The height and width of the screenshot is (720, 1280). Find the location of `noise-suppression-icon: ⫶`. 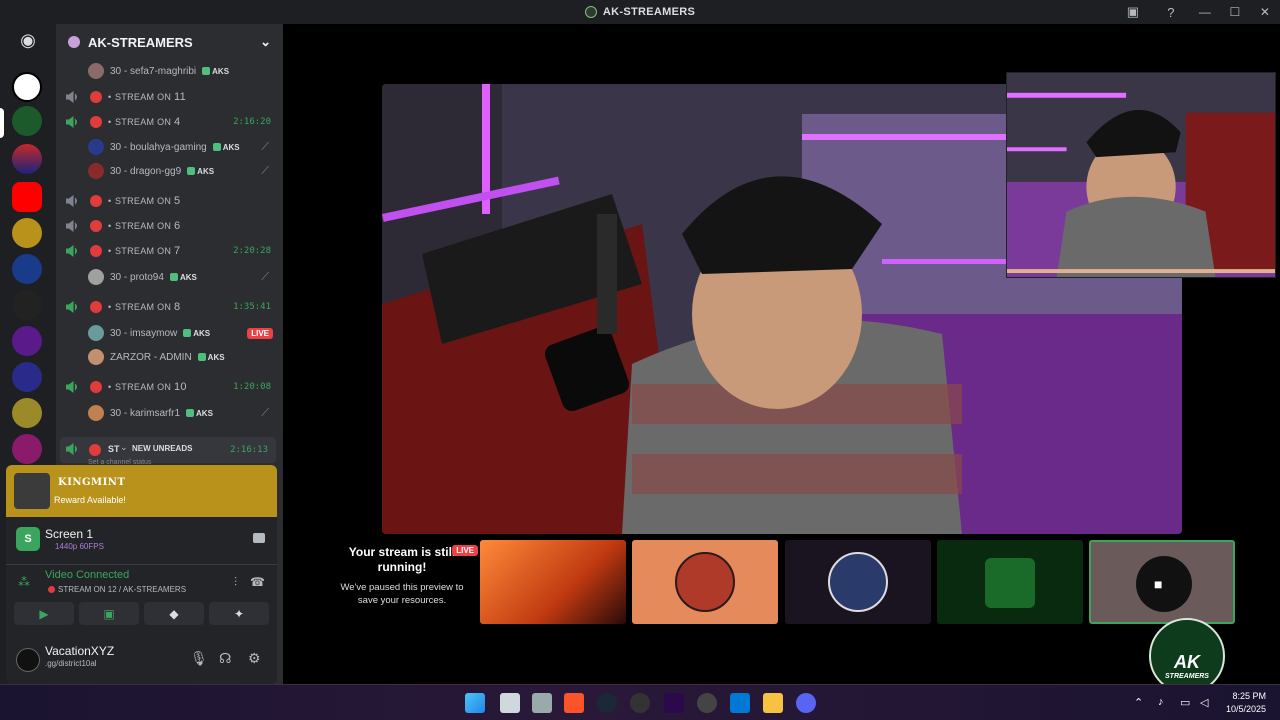

noise-suppression-icon: ⫶ is located at coordinates (235, 582).